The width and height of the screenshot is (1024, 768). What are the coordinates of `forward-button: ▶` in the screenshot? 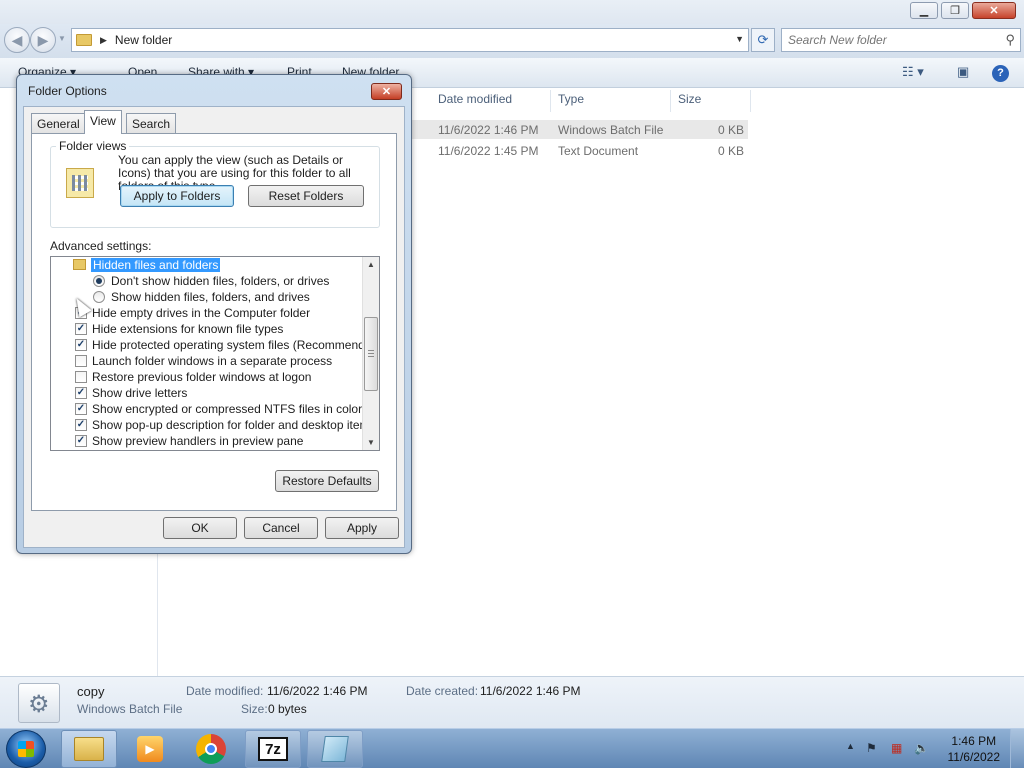 It's located at (43, 40).